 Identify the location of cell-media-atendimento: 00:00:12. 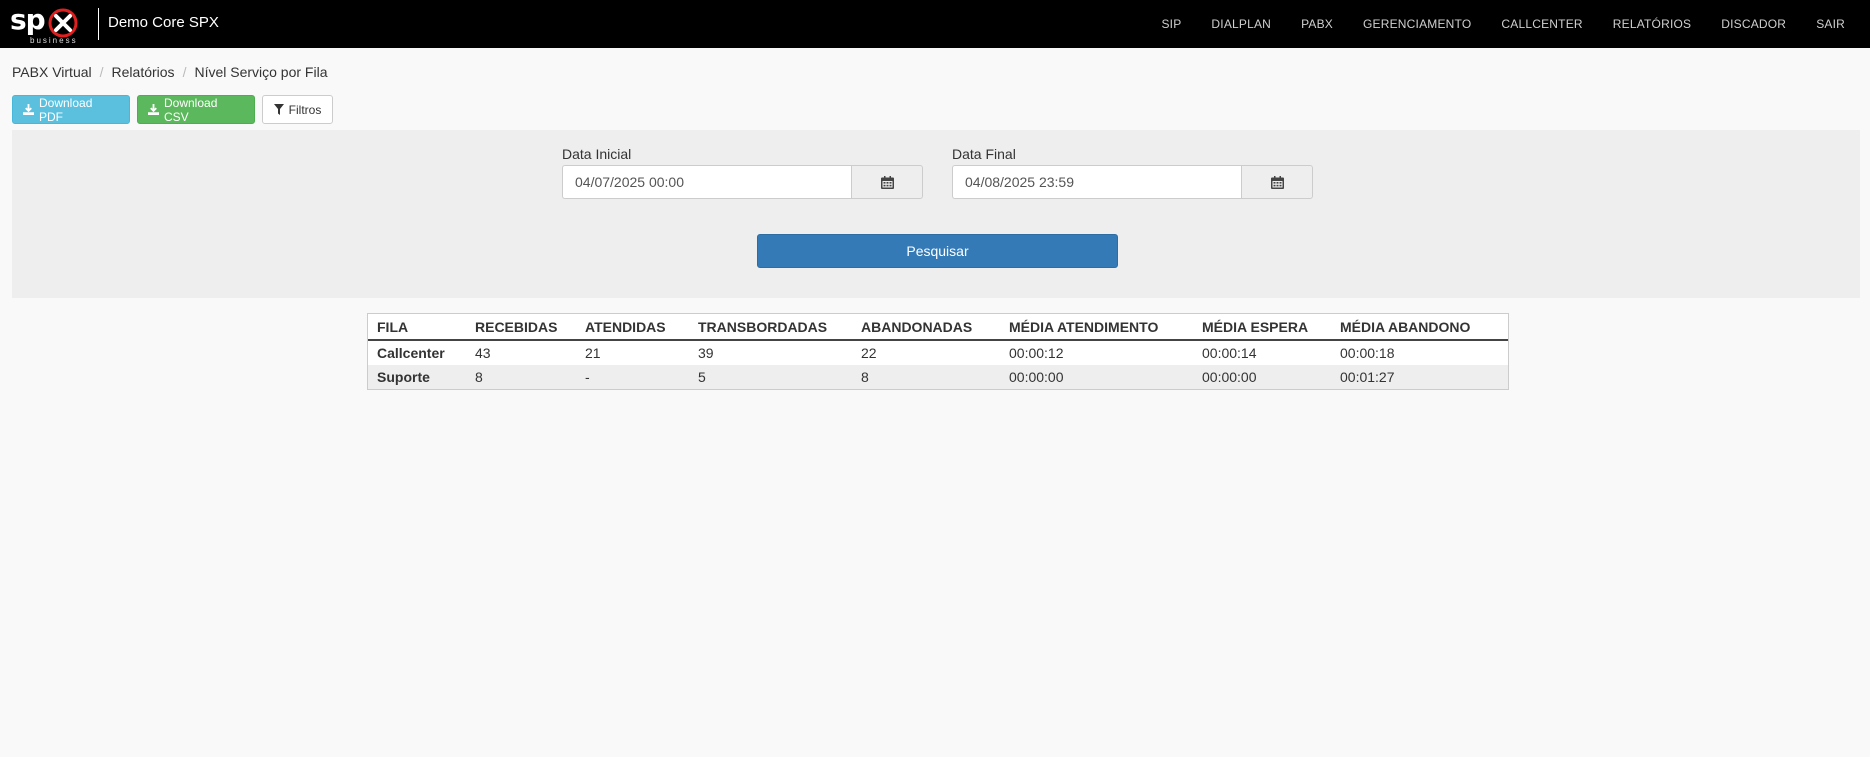
(1036, 353).